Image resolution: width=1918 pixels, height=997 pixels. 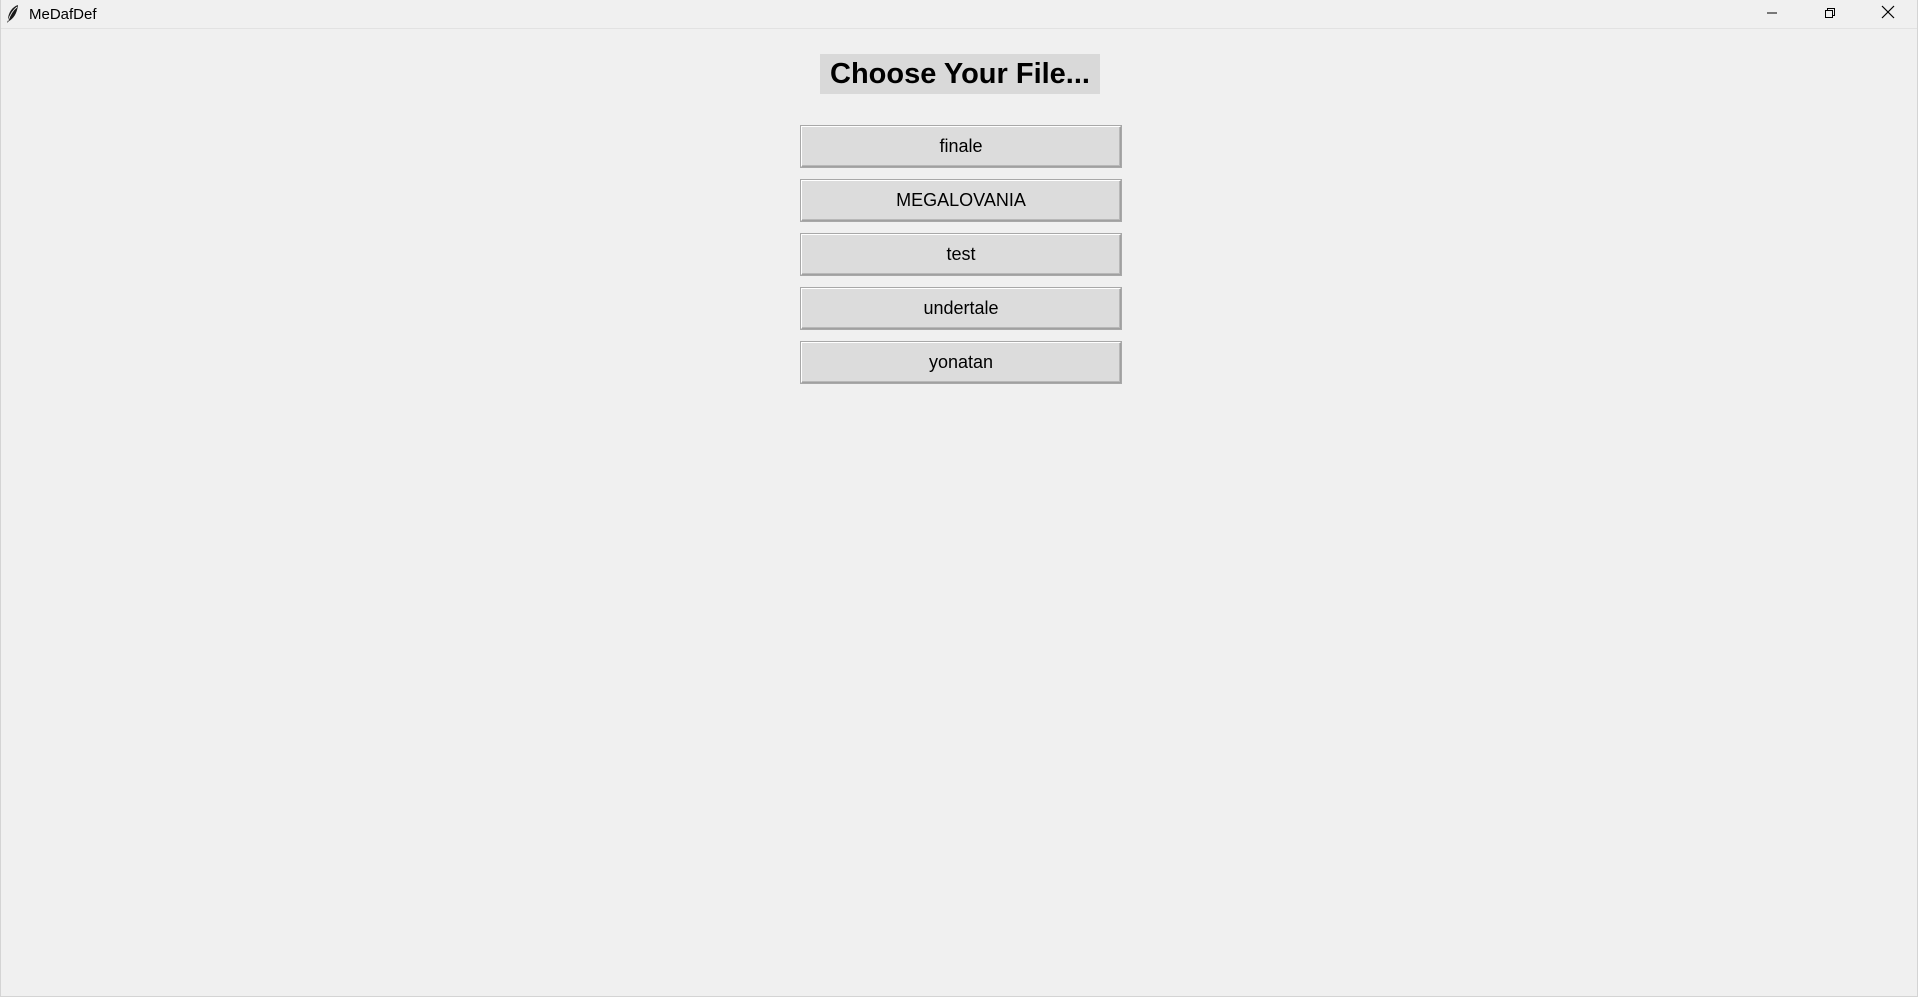 I want to click on file-button-megalovania: MEGALOVANIA, so click(x=961, y=200).